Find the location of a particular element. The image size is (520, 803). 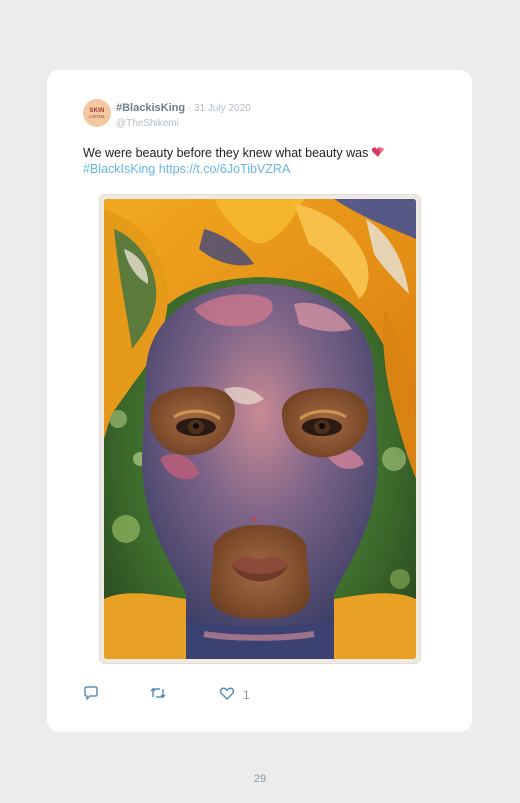

like-button: 1 is located at coordinates (234, 695).